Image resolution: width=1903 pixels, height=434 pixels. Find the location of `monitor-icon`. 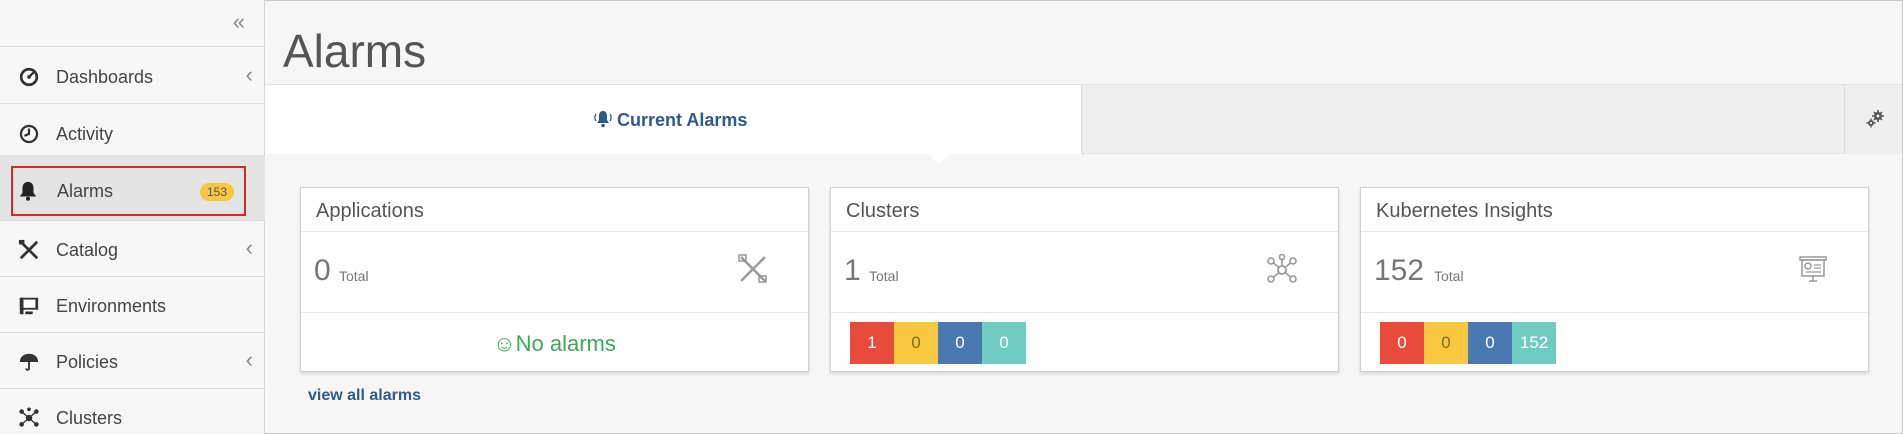

monitor-icon is located at coordinates (29, 306).